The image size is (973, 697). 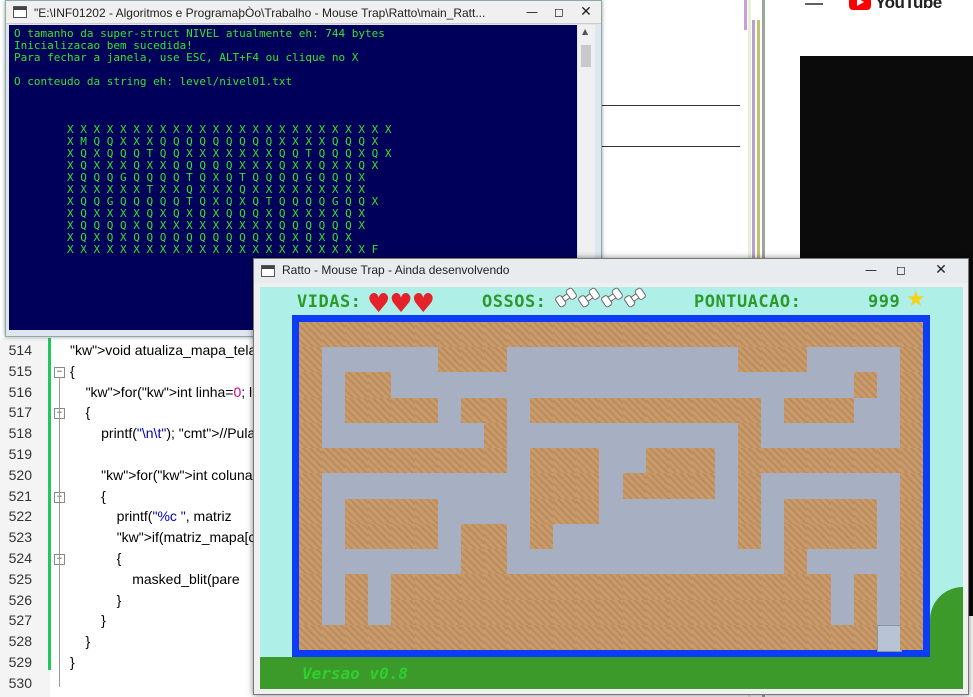 What do you see at coordinates (151, 516) in the screenshot?
I see `code-line: printf("%c ", matriz` at bounding box center [151, 516].